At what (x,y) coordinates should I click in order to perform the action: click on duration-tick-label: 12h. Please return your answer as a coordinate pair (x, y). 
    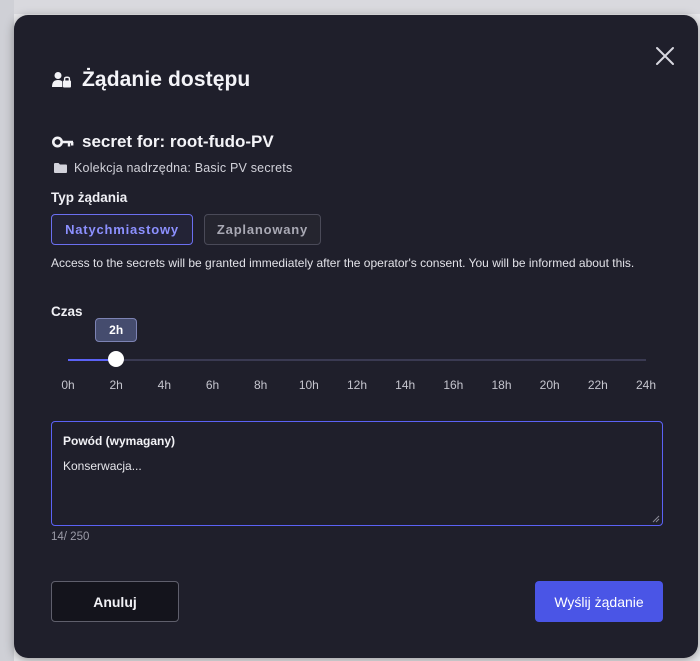
    Looking at the image, I should click on (357, 385).